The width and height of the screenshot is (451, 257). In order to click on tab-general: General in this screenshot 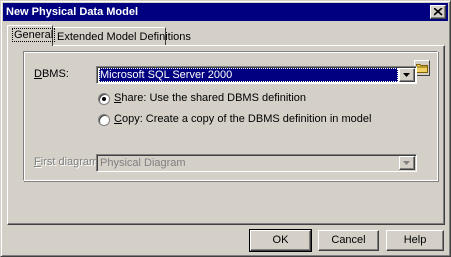, I will do `click(31, 35)`.